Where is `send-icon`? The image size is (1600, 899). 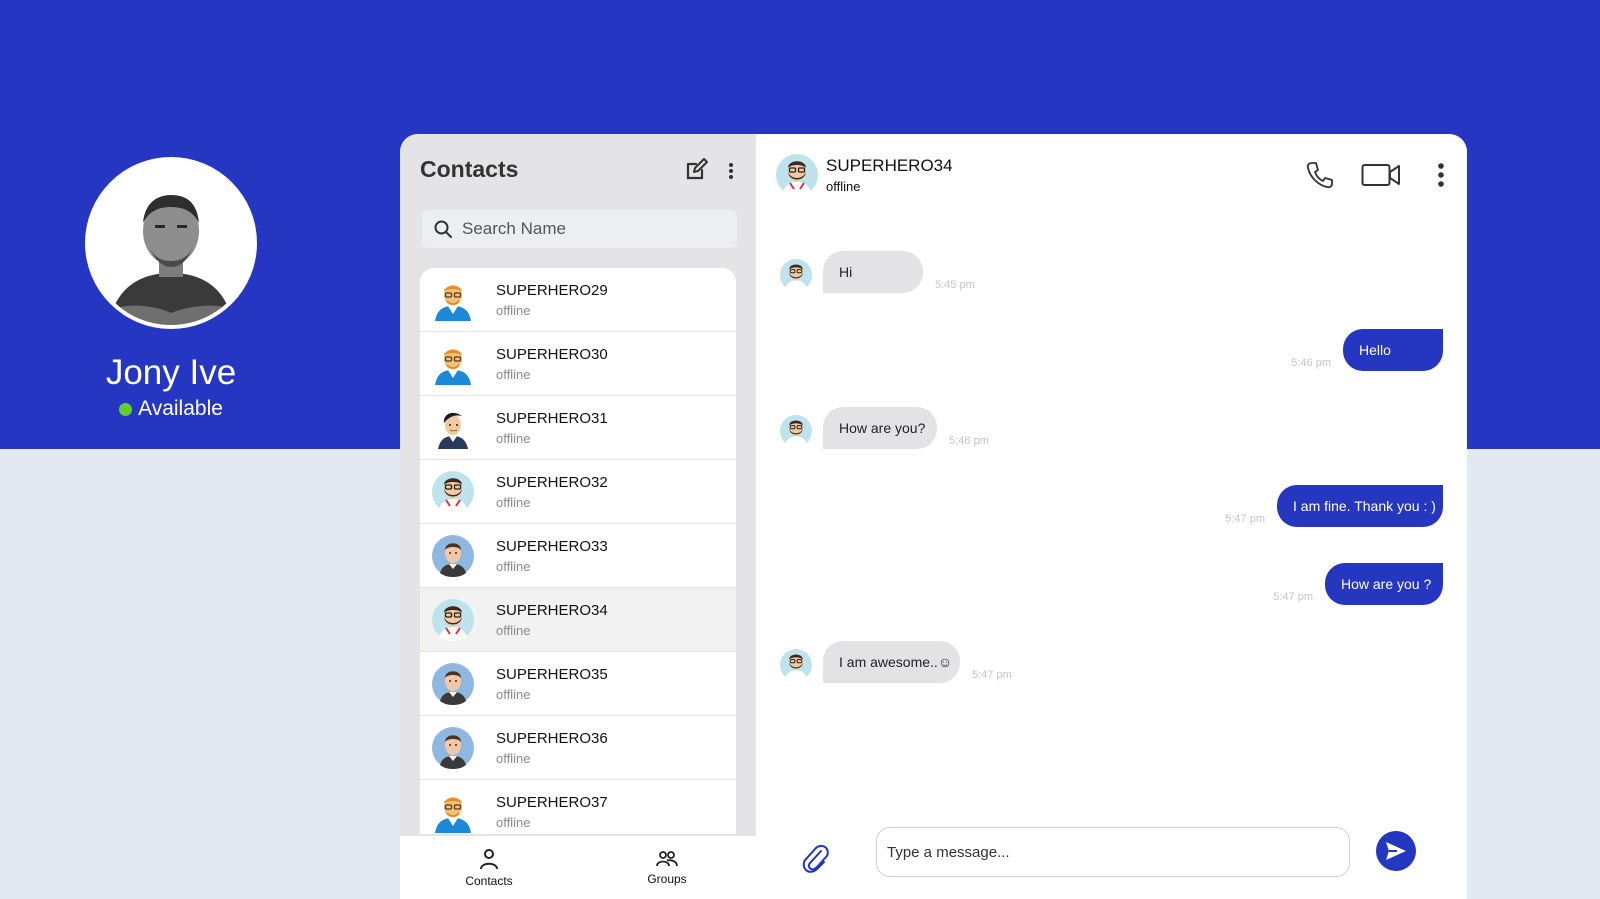
send-icon is located at coordinates (1396, 851).